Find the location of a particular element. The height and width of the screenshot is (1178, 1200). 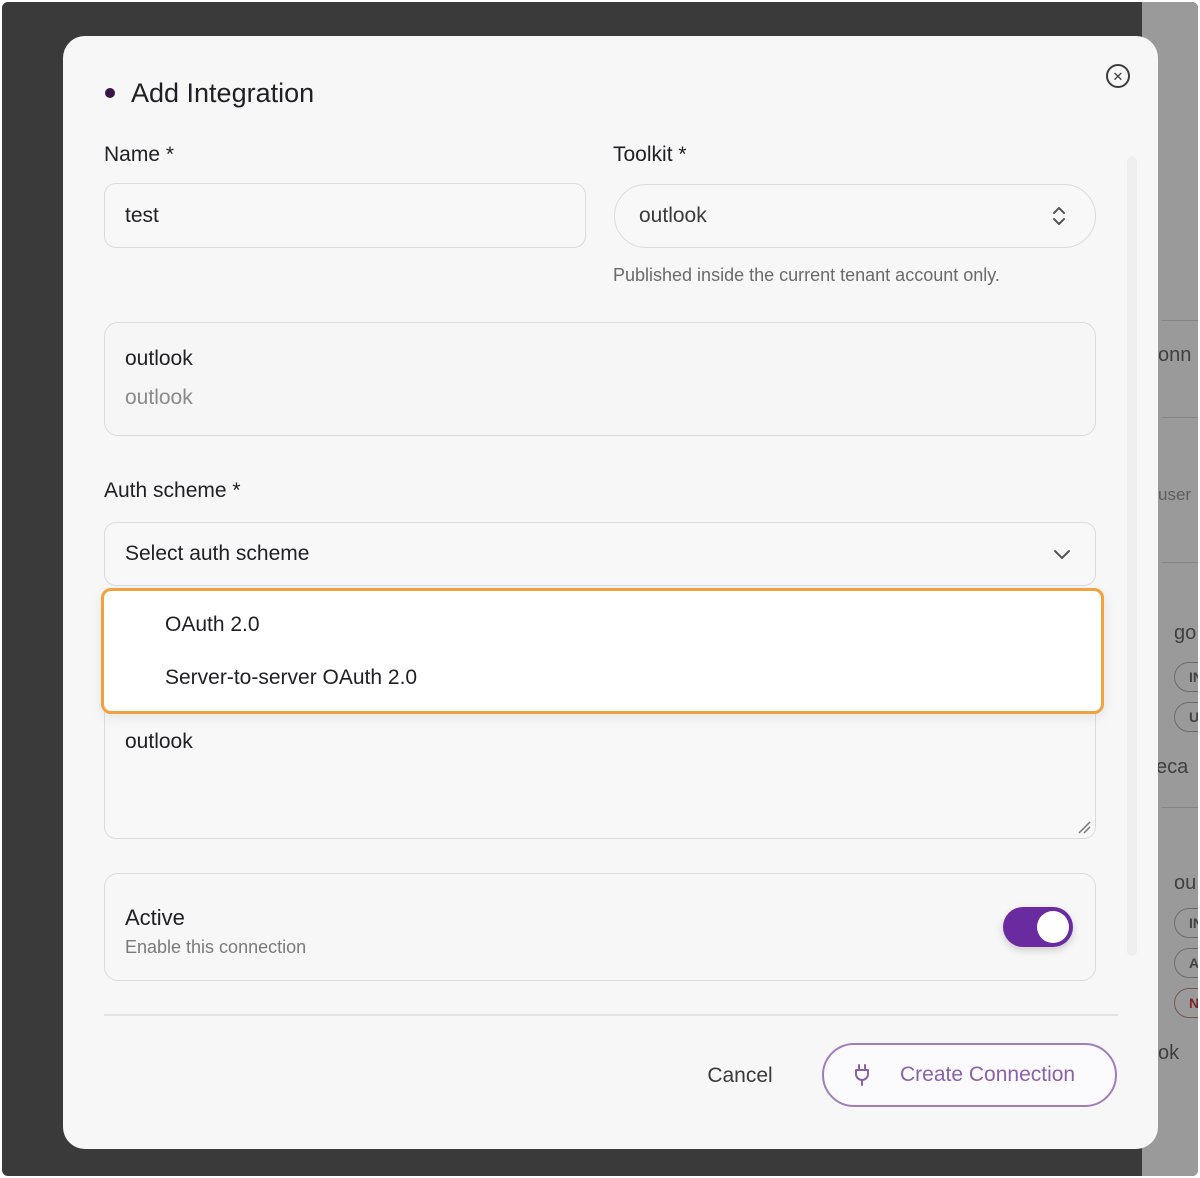

background-text: ok is located at coordinates (1169, 1053).